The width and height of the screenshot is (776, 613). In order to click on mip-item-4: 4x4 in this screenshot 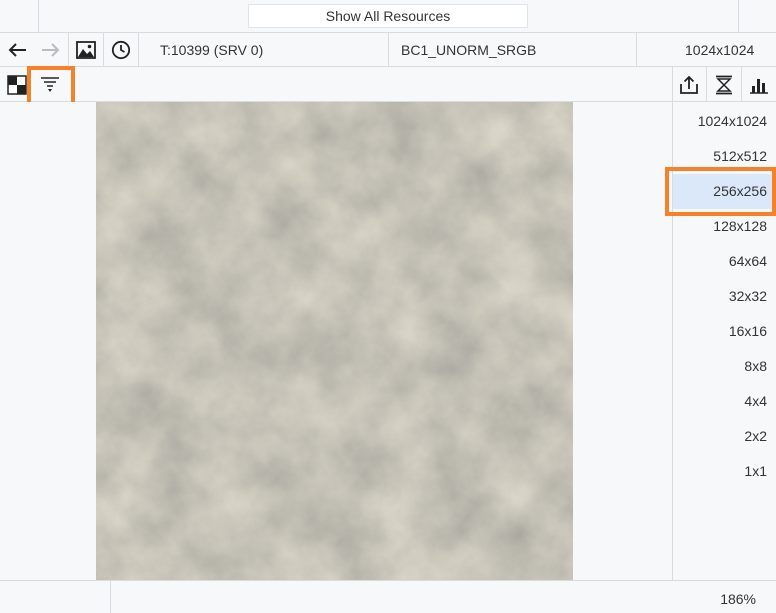, I will do `click(724, 401)`.